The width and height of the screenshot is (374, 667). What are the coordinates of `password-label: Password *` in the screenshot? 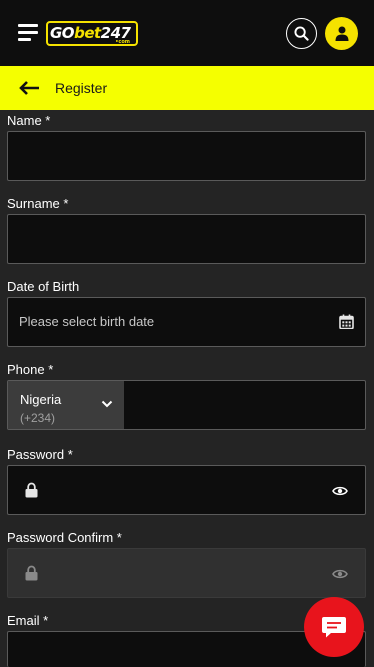 It's located at (40, 454).